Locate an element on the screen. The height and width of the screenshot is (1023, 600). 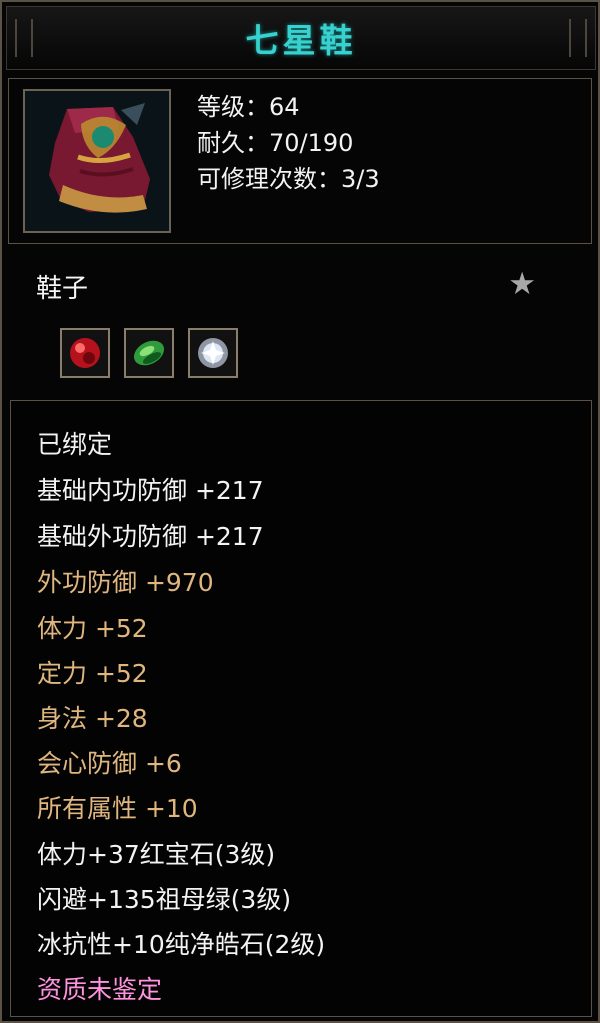
item-portrait is located at coordinates (97, 161).